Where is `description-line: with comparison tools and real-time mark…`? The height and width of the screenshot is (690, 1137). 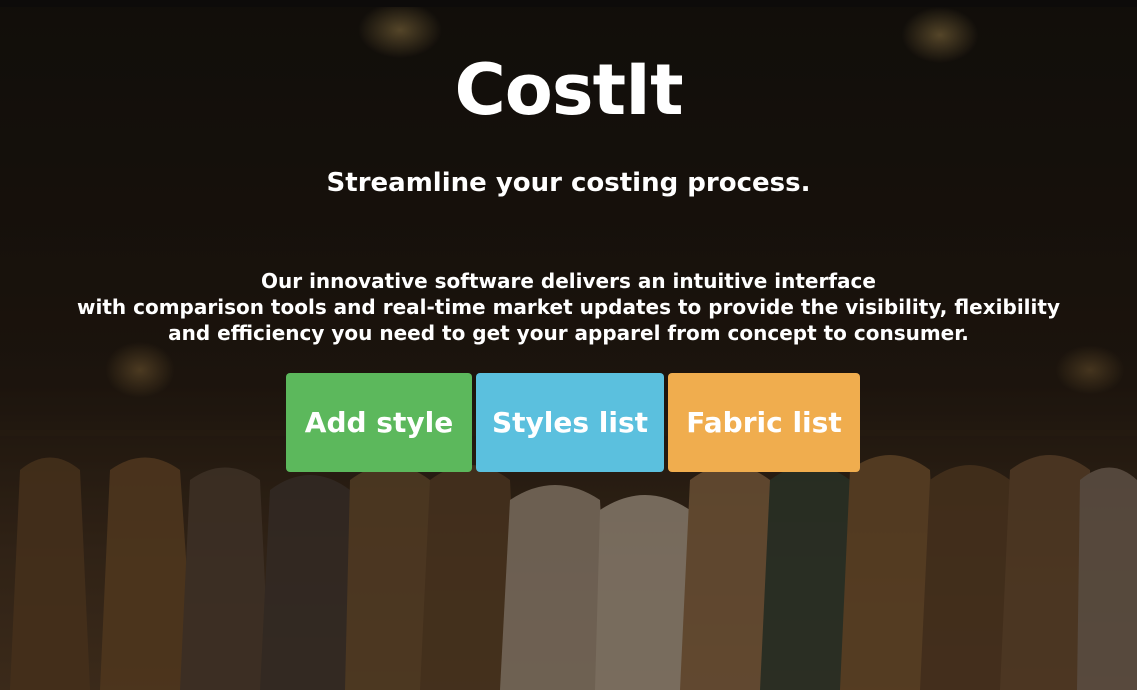
description-line: with comparison tools and real-time mark… is located at coordinates (568, 307).